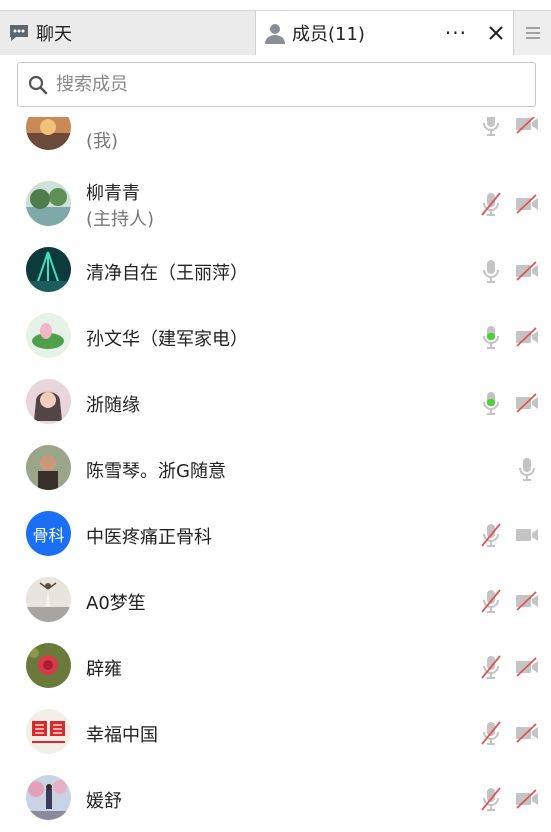  I want to click on member-row: 媛舒, so click(275, 799).